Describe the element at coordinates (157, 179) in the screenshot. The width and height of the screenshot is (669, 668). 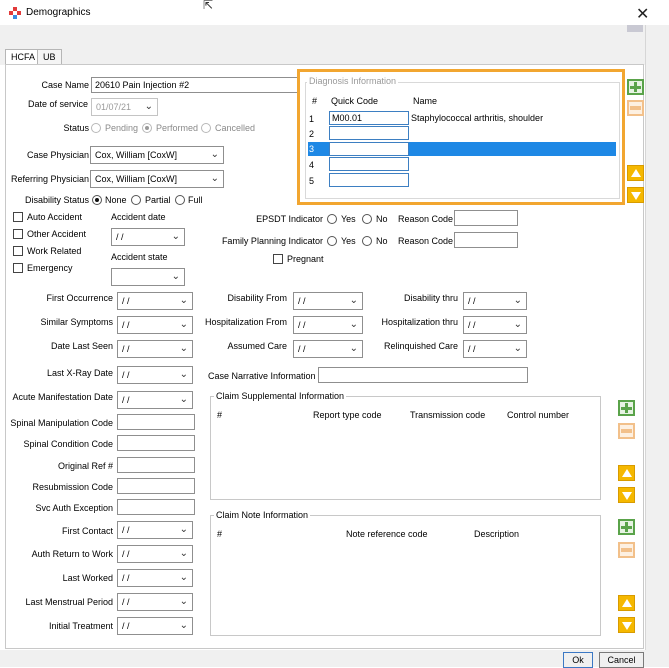
I see `referring-physician-select: Cox, William [CoxW] ⌄` at that location.